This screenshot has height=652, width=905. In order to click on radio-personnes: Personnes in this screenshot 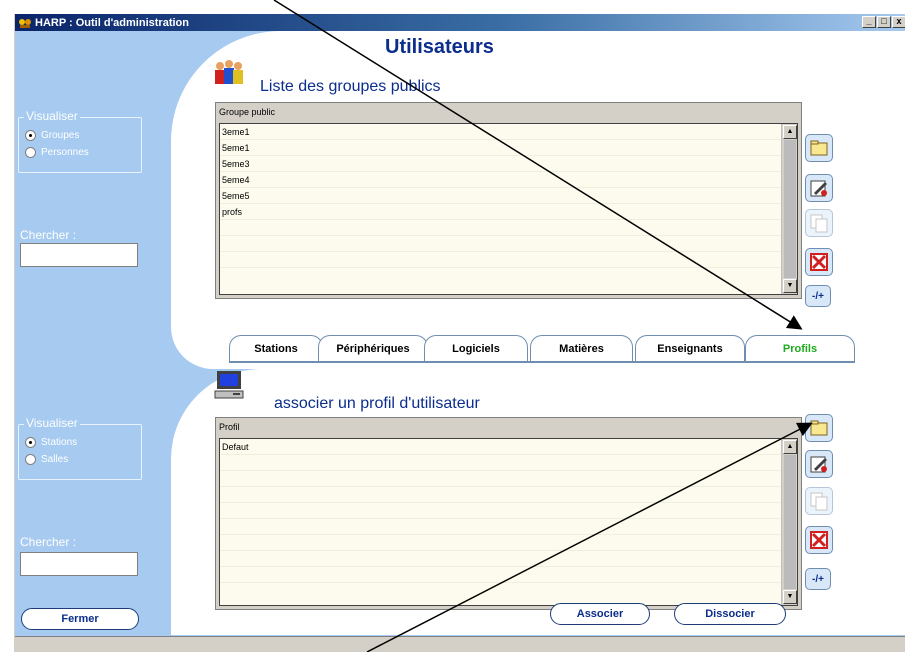, I will do `click(57, 152)`.